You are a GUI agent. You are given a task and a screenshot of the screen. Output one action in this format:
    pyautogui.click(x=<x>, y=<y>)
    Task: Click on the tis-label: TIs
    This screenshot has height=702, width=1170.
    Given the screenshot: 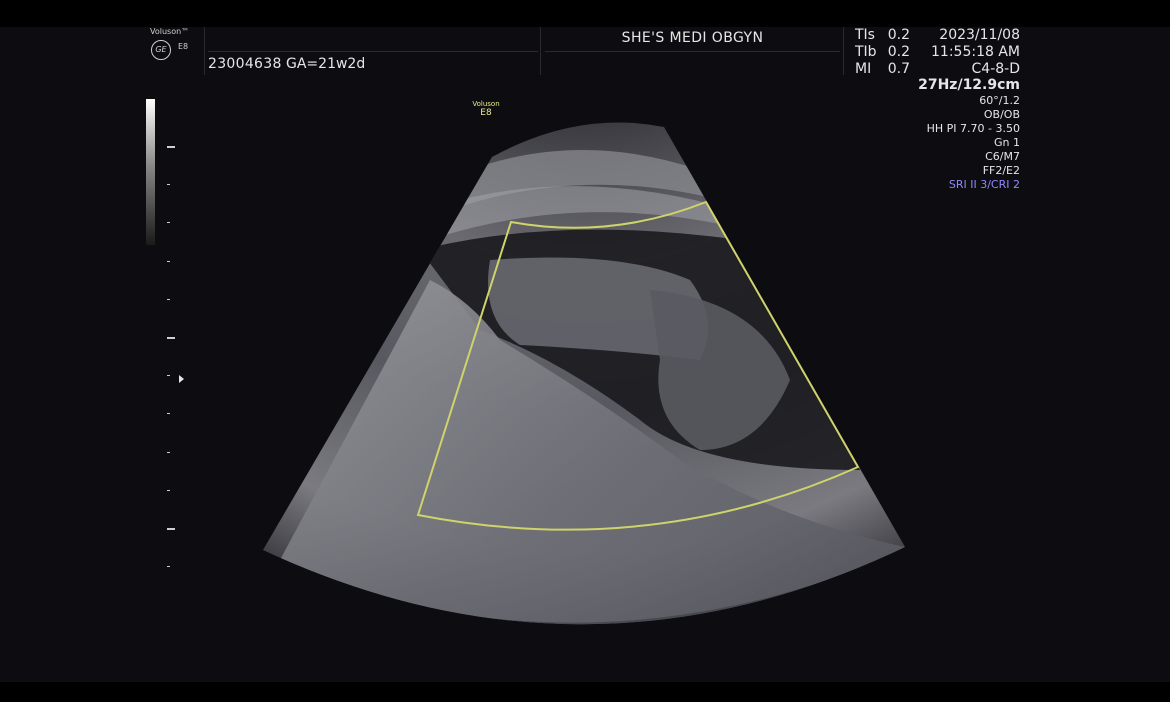 What is the action you would take?
    pyautogui.click(x=865, y=35)
    